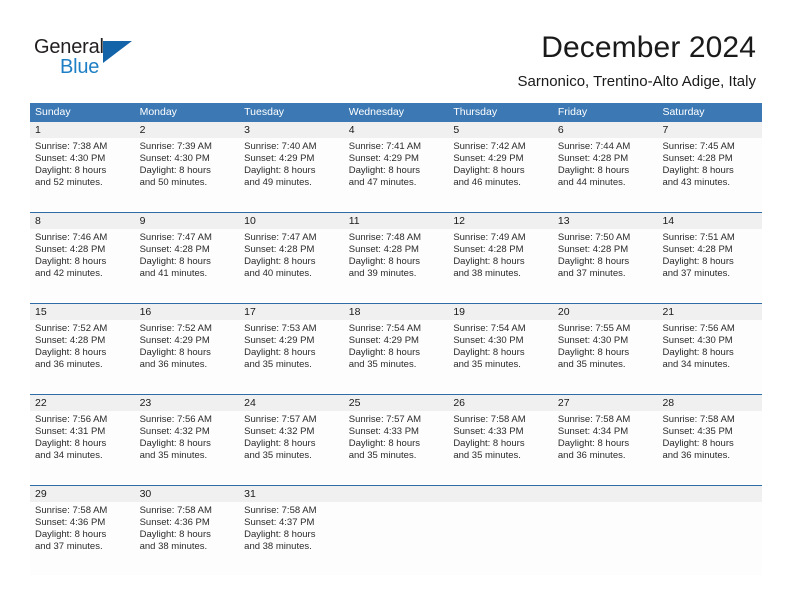 Image resolution: width=792 pixels, height=612 pixels. Describe the element at coordinates (500, 130) in the screenshot. I see `day-number: 5` at that location.